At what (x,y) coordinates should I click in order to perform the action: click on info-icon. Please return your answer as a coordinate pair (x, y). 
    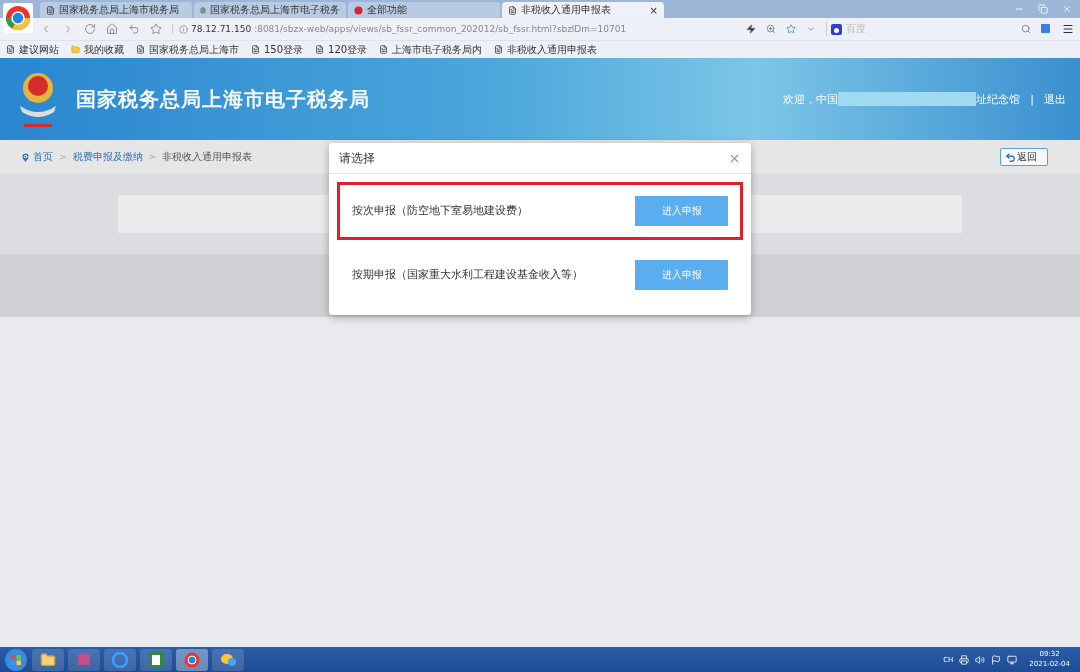
    Looking at the image, I should click on (183, 29).